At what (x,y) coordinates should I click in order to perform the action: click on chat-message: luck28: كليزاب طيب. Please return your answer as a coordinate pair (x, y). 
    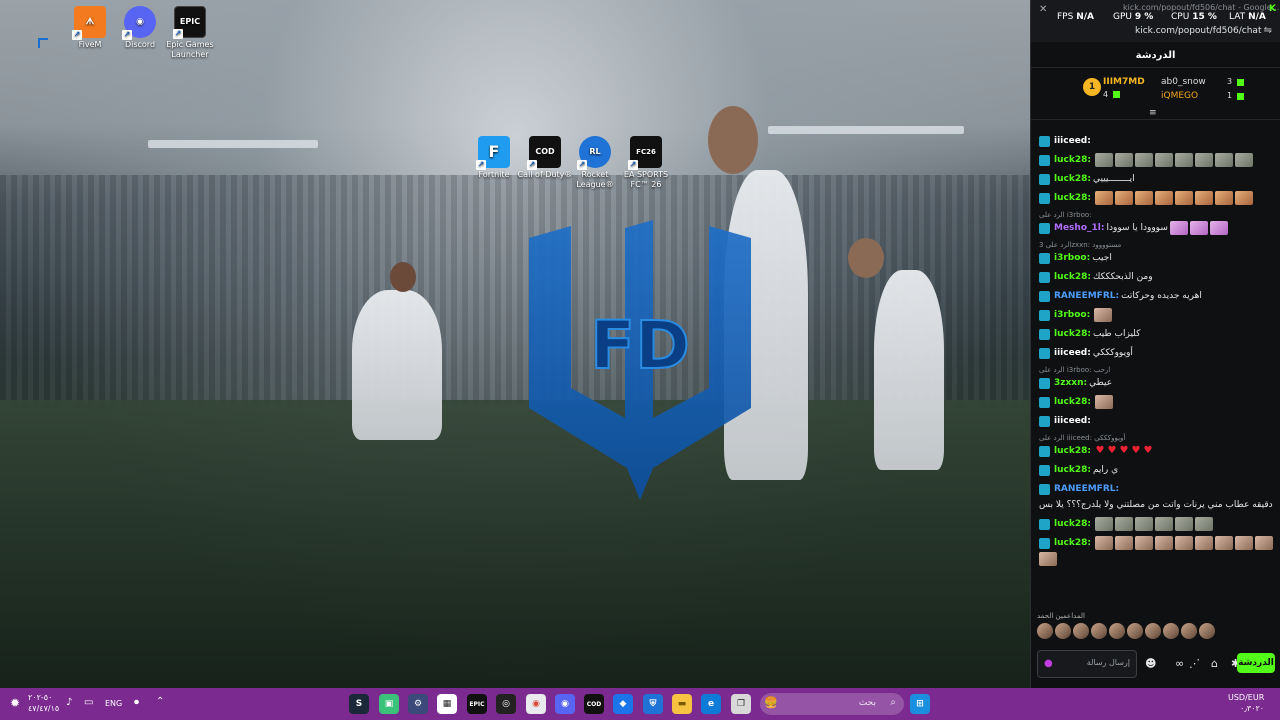
    Looking at the image, I should click on (1157, 334).